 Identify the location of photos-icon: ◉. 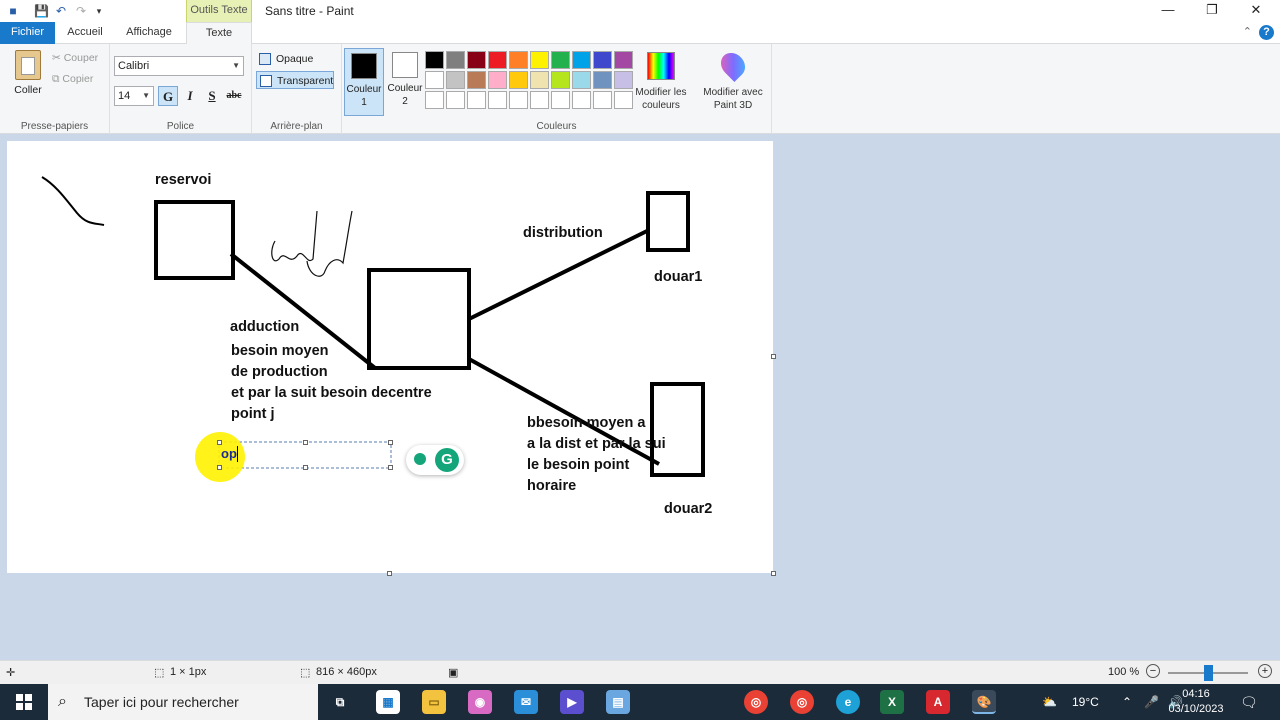
(480, 702).